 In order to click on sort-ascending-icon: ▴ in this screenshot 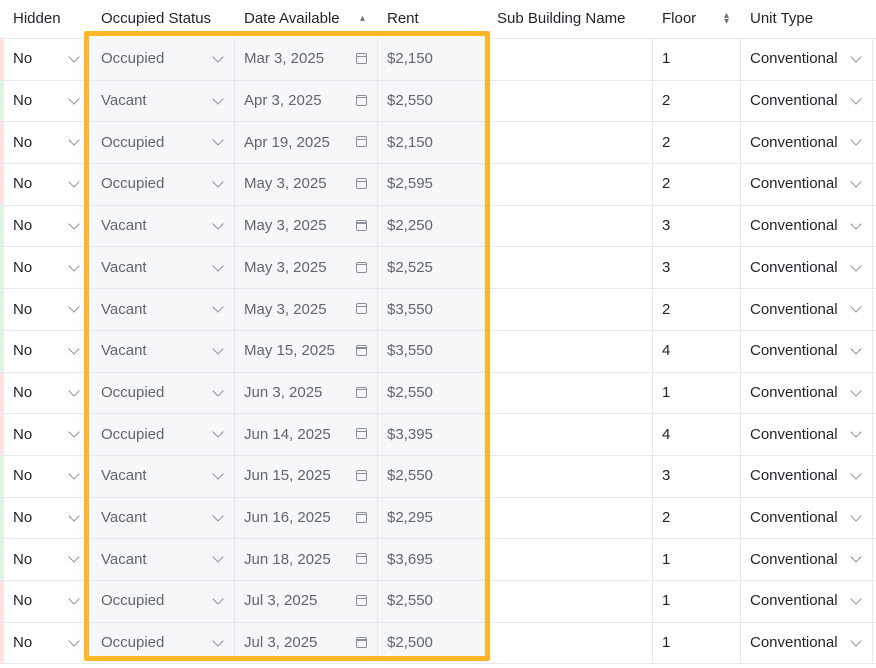, I will do `click(362, 19)`.